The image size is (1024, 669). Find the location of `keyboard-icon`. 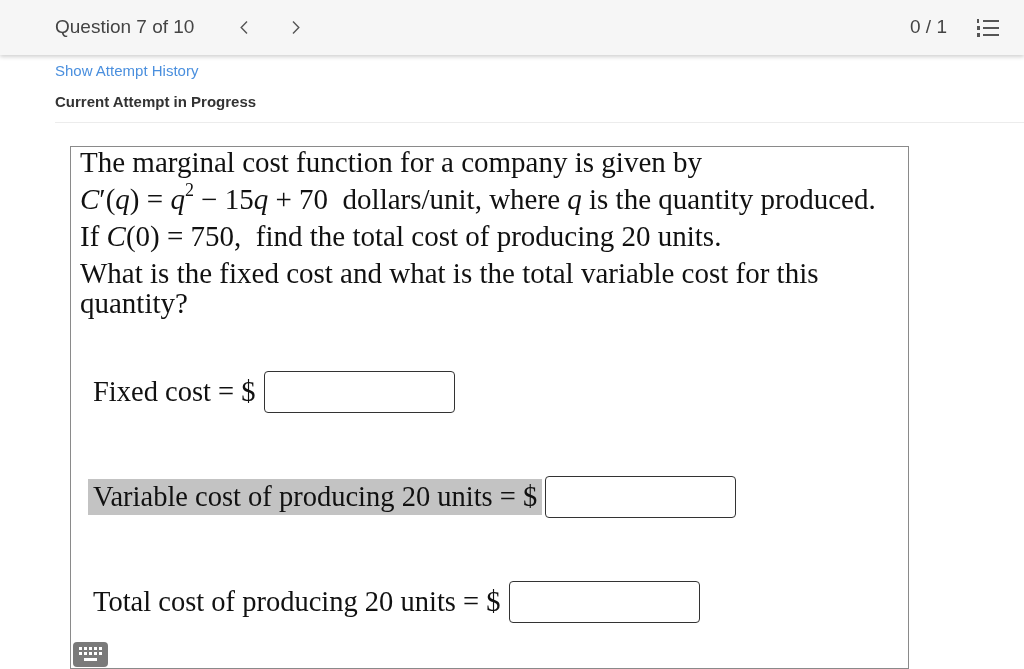

keyboard-icon is located at coordinates (90, 654).